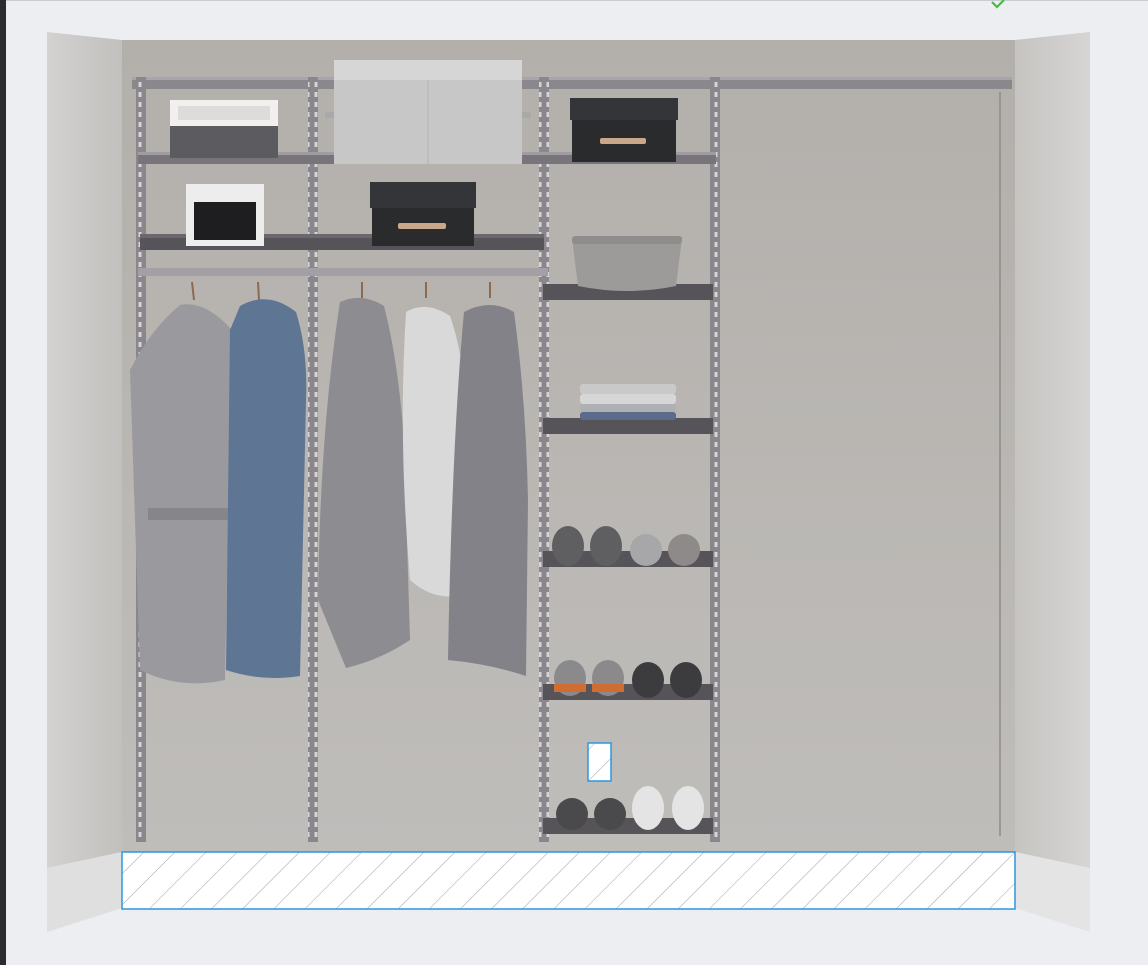 The width and height of the screenshot is (1148, 965). I want to click on fabric-basket, so click(627, 263).